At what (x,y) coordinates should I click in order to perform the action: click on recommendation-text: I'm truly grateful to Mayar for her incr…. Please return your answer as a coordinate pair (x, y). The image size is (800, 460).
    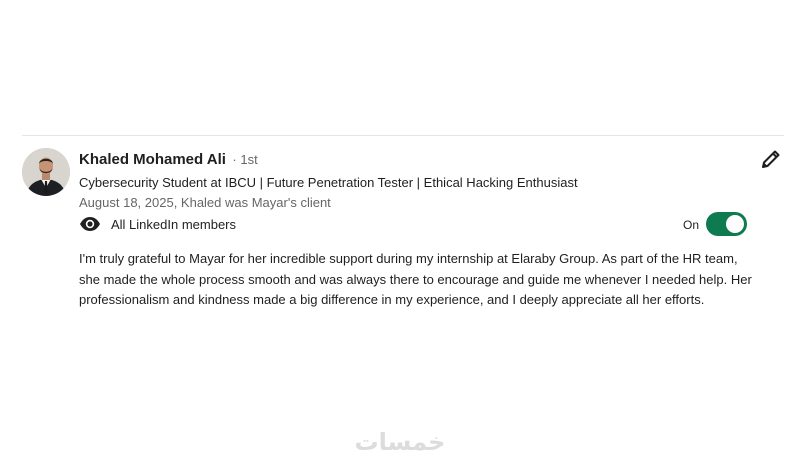
    Looking at the image, I should click on (415, 279).